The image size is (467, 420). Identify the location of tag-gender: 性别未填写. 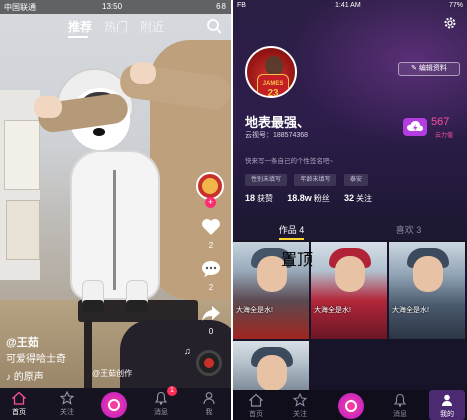
(266, 180).